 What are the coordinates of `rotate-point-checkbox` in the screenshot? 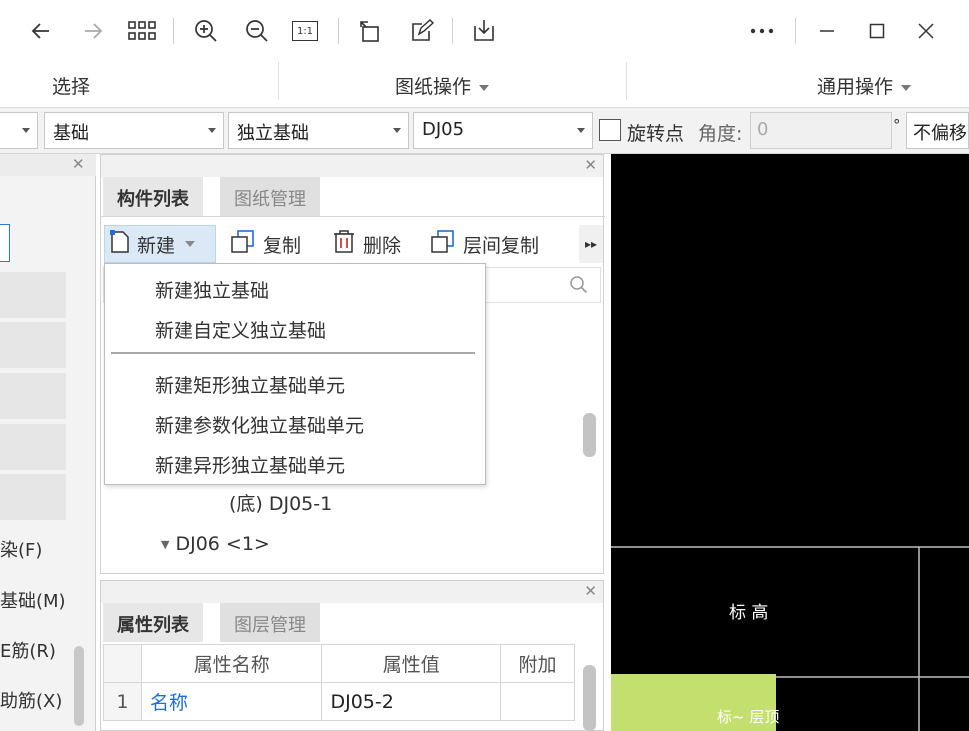 It's located at (610, 130).